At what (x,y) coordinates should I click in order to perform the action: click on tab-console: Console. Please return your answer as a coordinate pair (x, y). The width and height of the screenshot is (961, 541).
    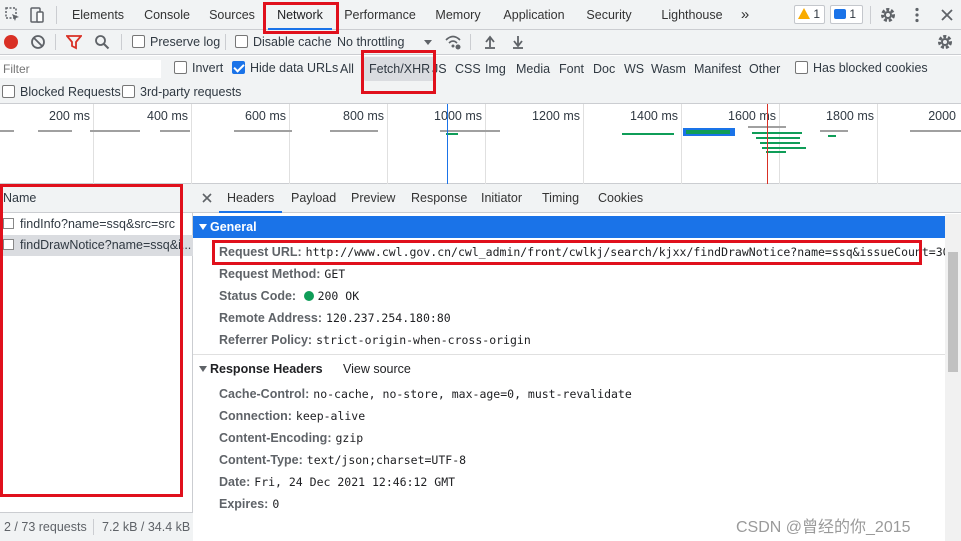
    Looking at the image, I should click on (167, 15).